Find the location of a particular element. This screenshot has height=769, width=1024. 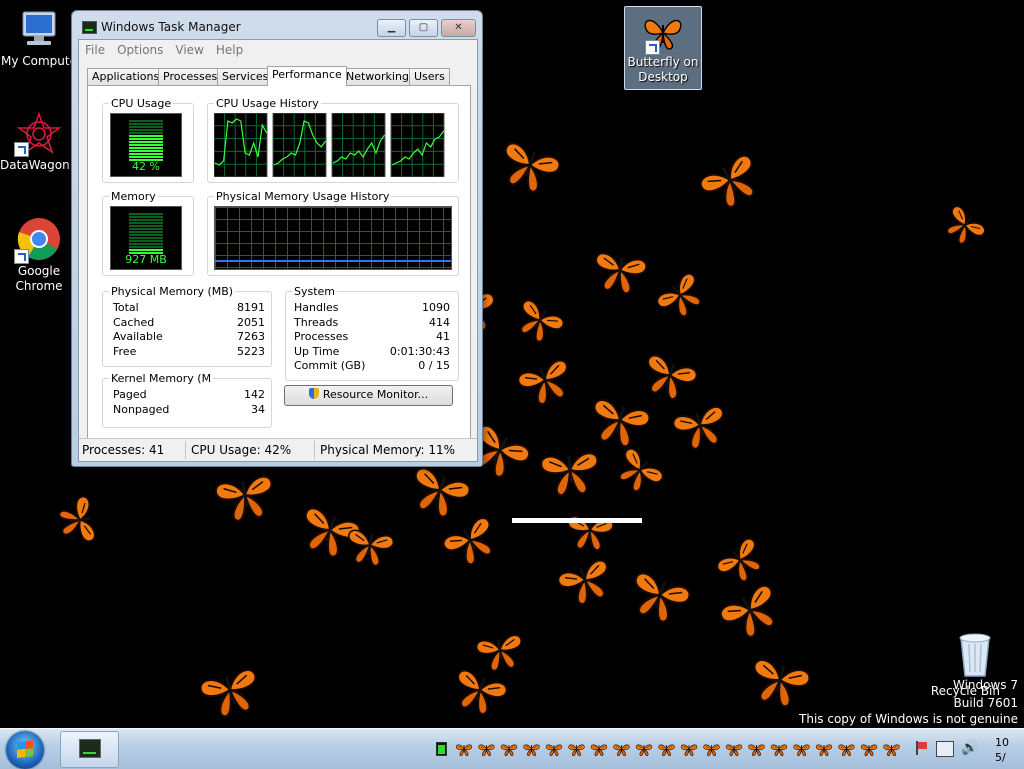

network-icon is located at coordinates (945, 749).